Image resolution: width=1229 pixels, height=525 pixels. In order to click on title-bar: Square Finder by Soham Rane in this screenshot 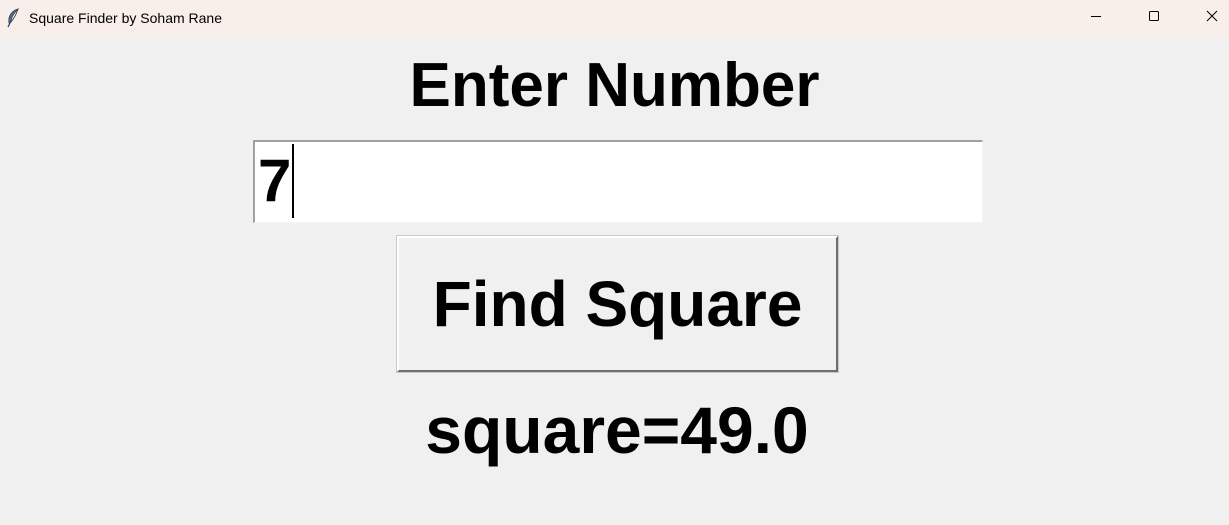, I will do `click(614, 18)`.